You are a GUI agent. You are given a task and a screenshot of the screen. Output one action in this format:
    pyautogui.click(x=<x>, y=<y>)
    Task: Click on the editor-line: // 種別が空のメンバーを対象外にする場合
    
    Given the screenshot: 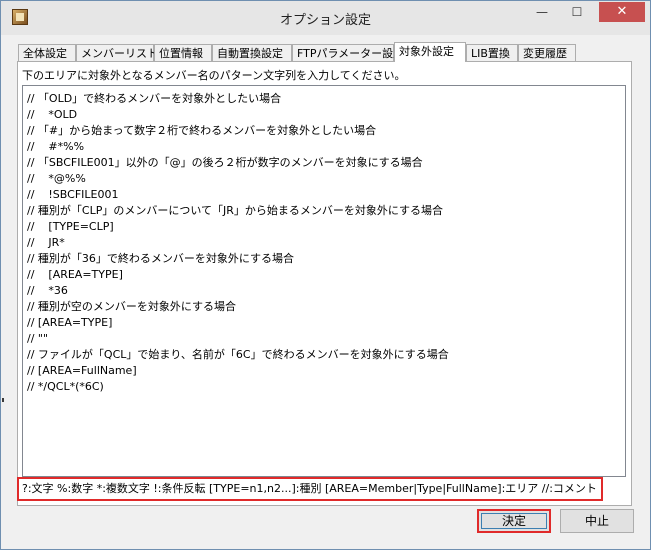 What is the action you would take?
    pyautogui.click(x=132, y=306)
    